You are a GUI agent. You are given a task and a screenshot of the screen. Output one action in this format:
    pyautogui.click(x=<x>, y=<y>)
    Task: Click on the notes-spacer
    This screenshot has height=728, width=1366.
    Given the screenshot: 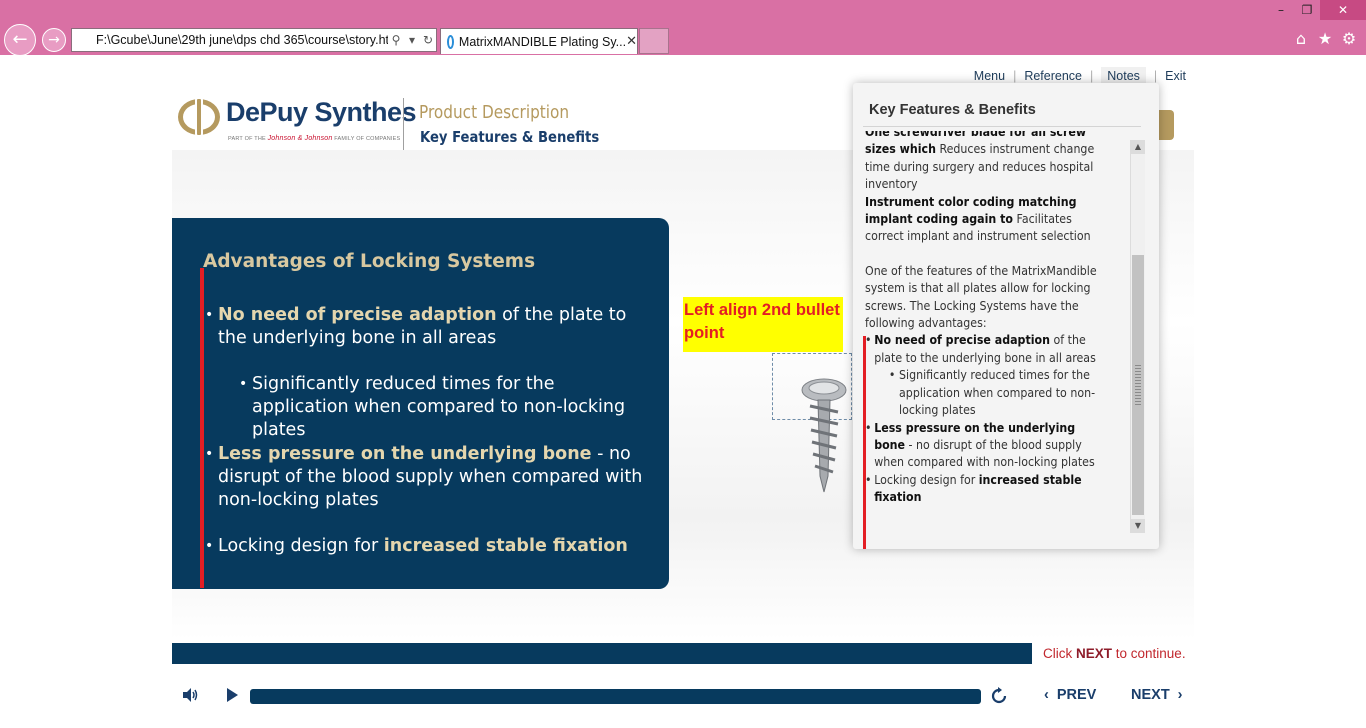 What is the action you would take?
    pyautogui.click(x=985, y=254)
    